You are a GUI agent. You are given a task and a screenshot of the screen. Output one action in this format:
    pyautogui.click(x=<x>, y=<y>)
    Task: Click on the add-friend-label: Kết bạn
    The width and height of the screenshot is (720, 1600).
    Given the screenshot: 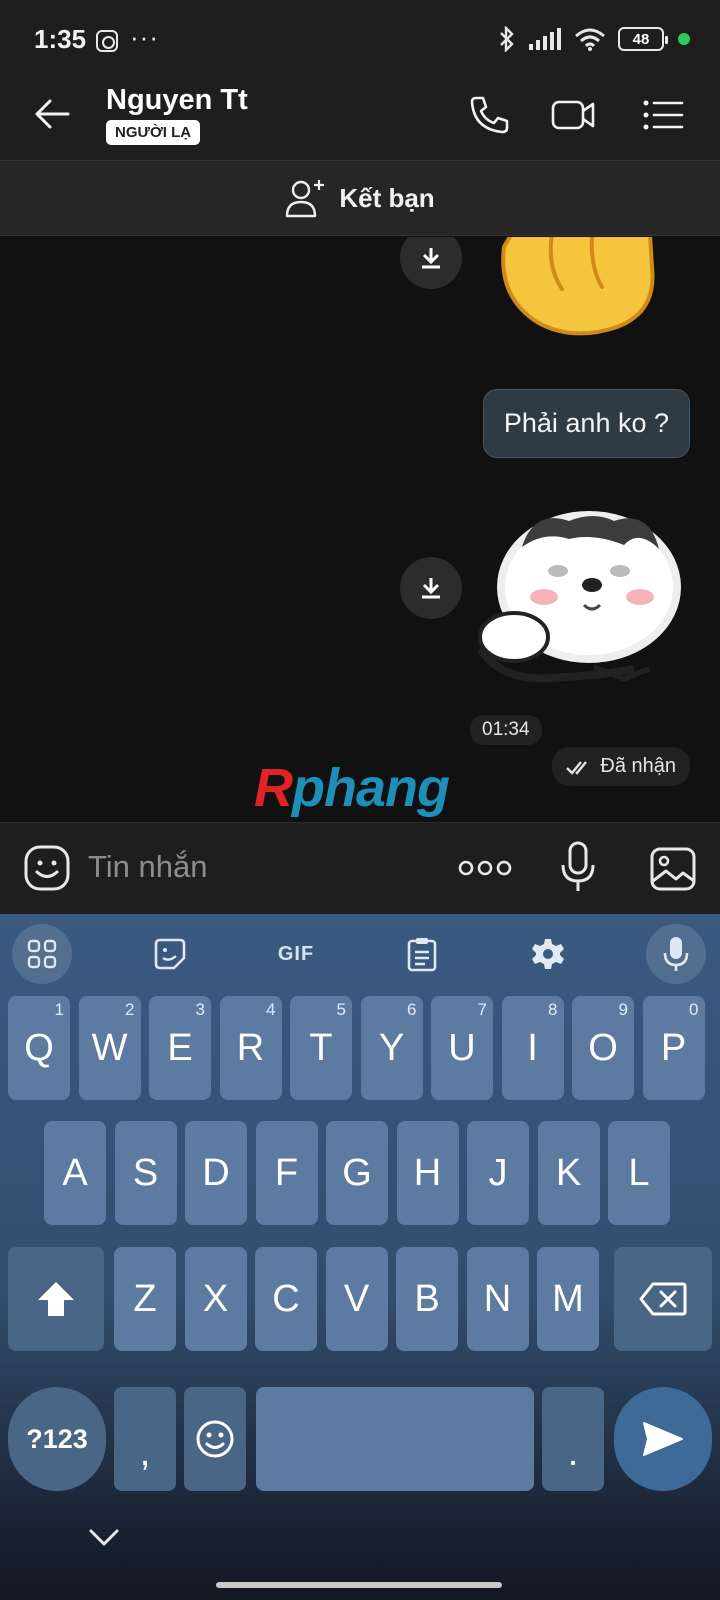 What is the action you would take?
    pyautogui.click(x=387, y=197)
    